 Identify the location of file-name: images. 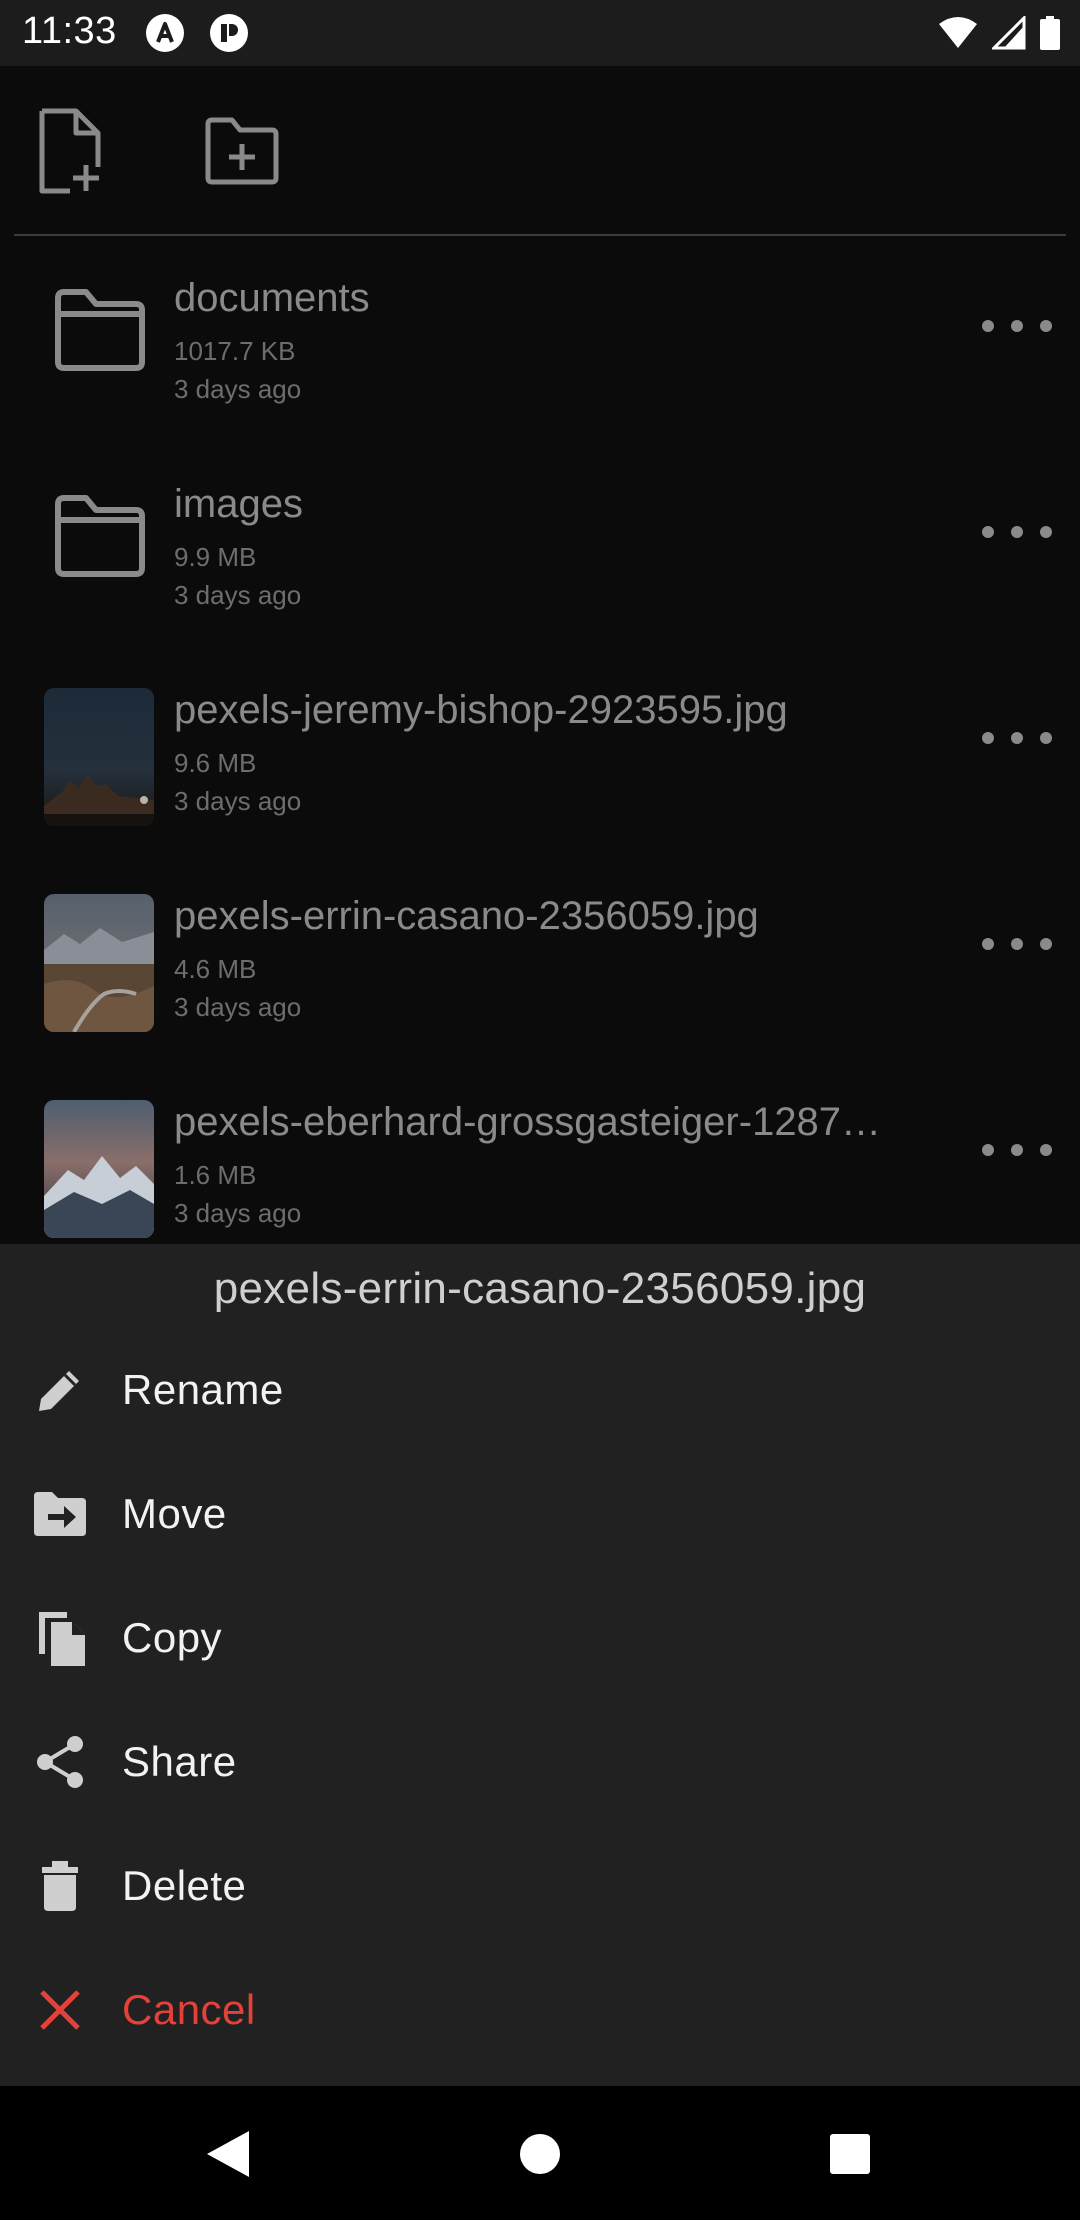
(238, 504).